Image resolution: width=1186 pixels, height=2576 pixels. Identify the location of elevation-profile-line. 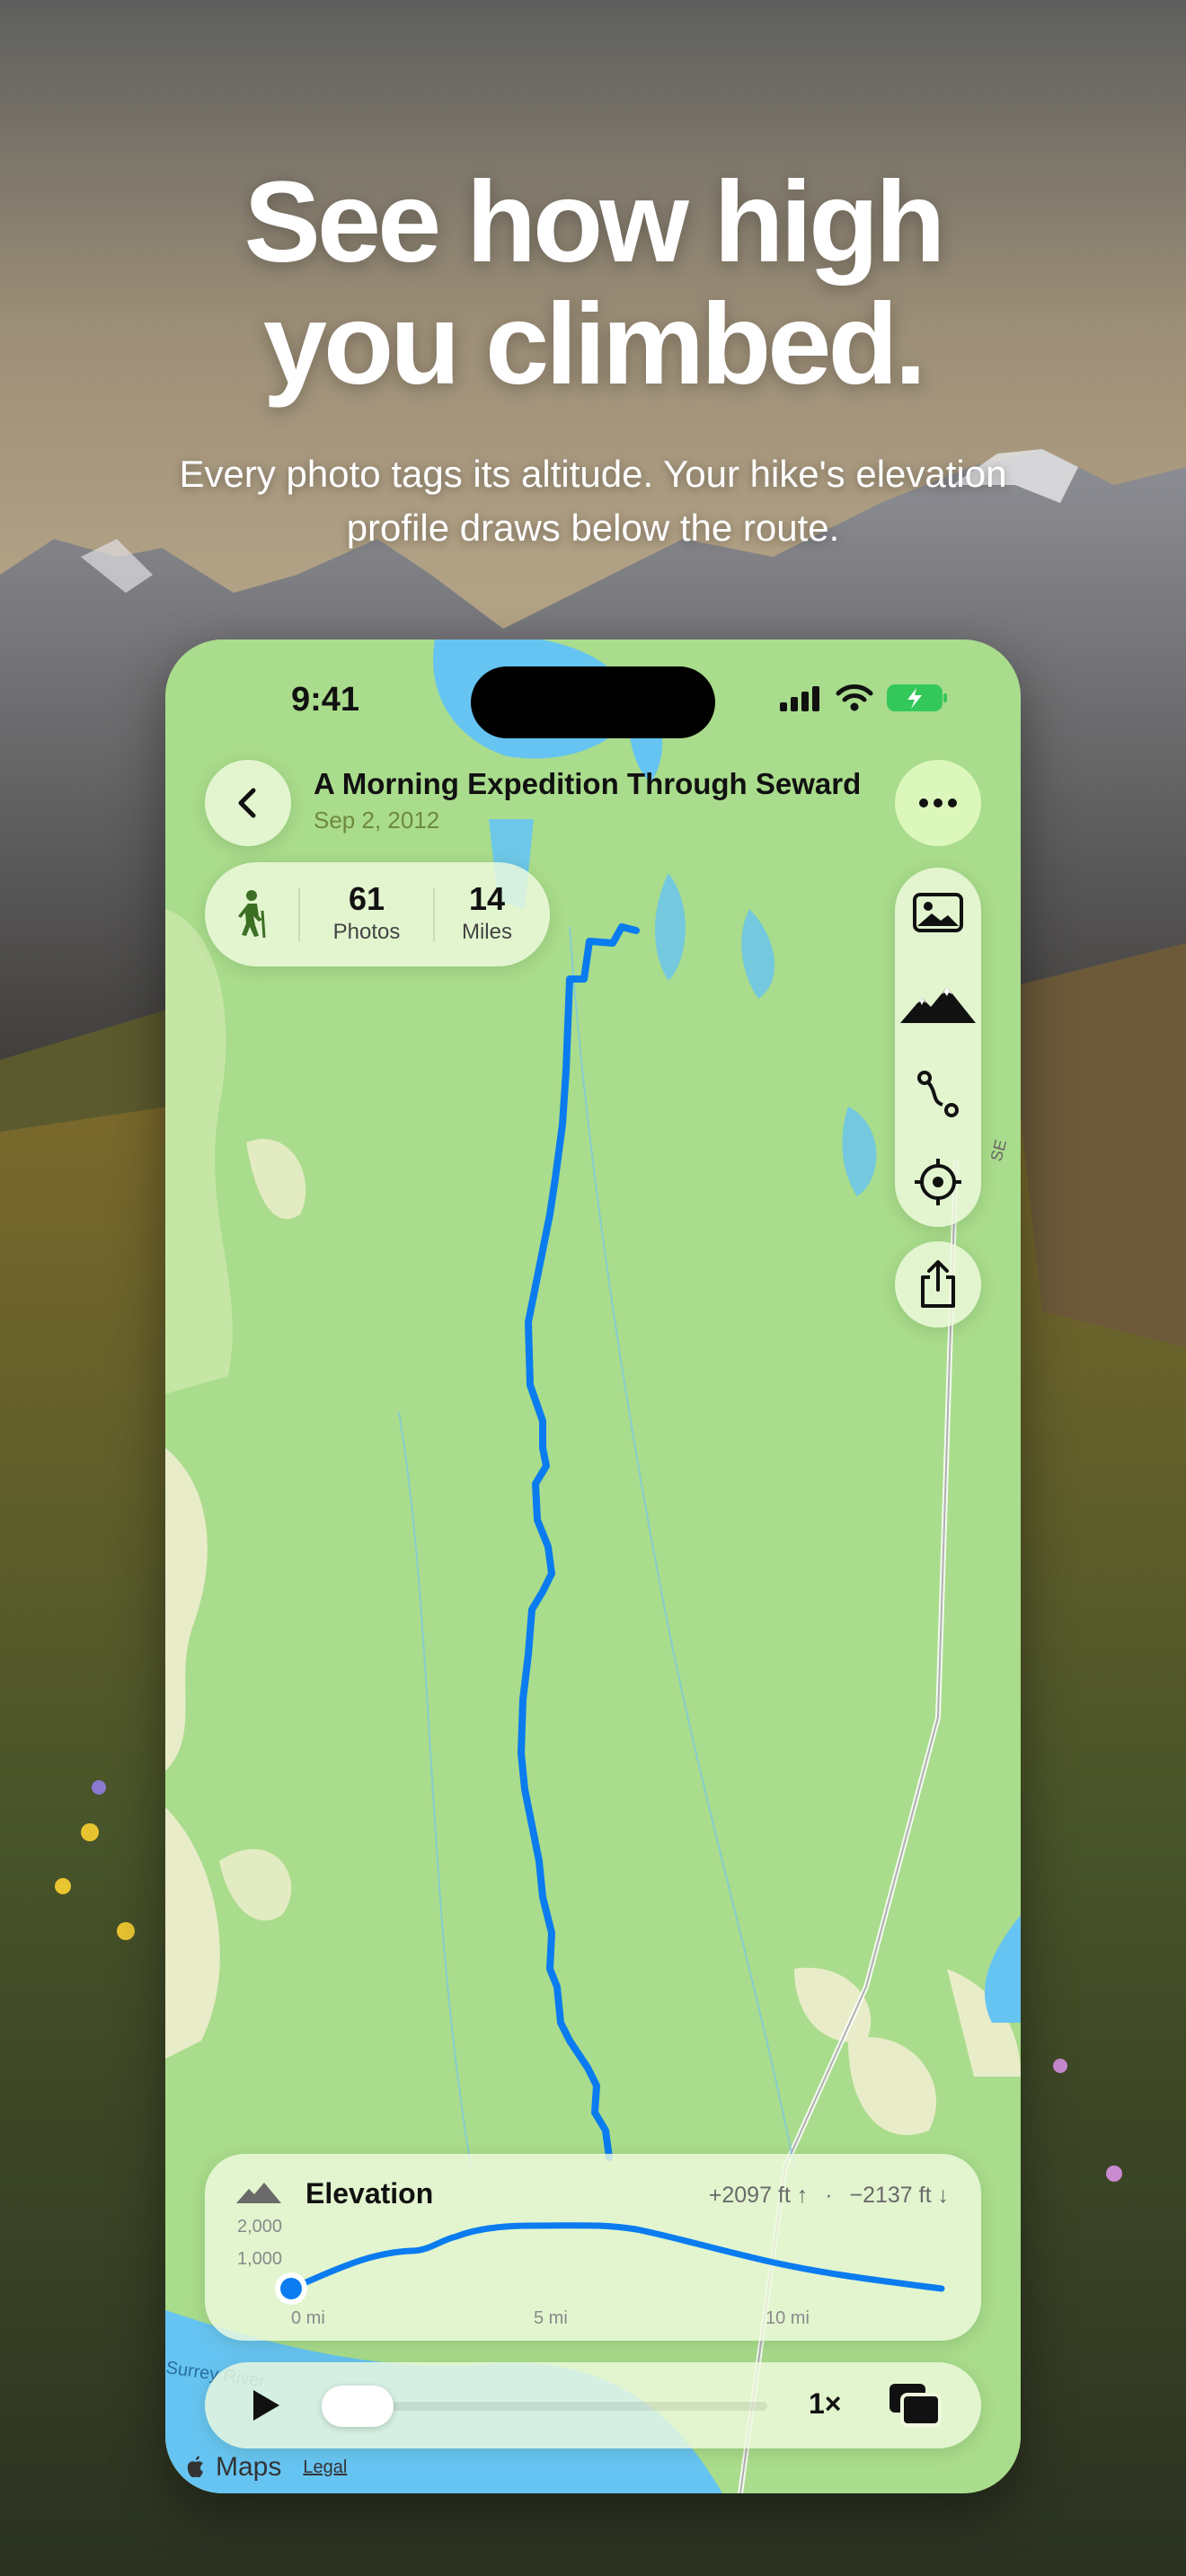
(616, 2257).